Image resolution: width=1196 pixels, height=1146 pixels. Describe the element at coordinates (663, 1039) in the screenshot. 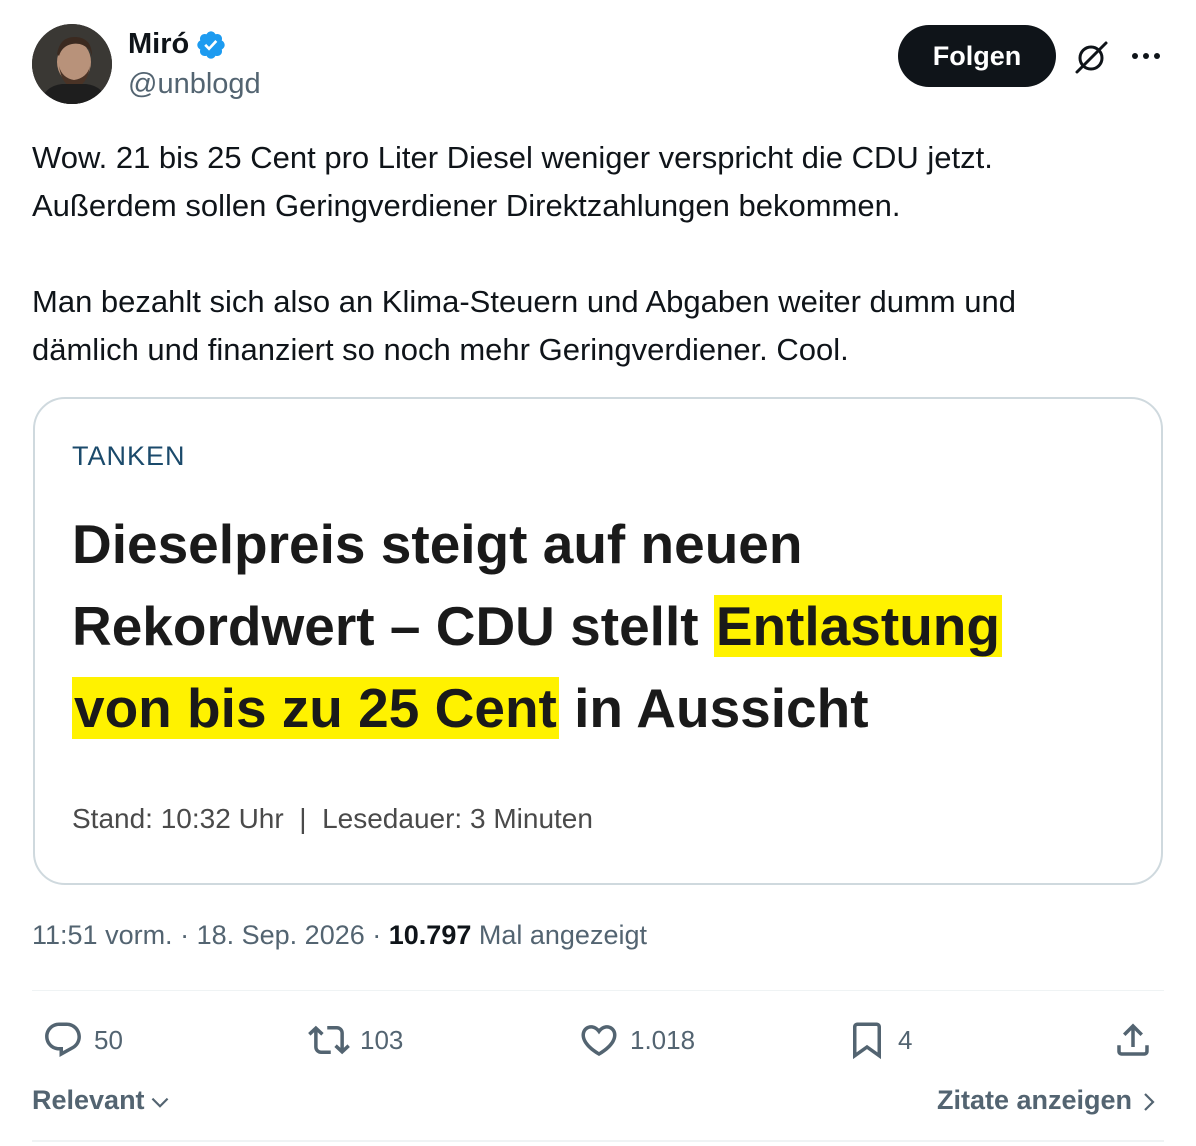

I see `like-count: 1.018` at that location.